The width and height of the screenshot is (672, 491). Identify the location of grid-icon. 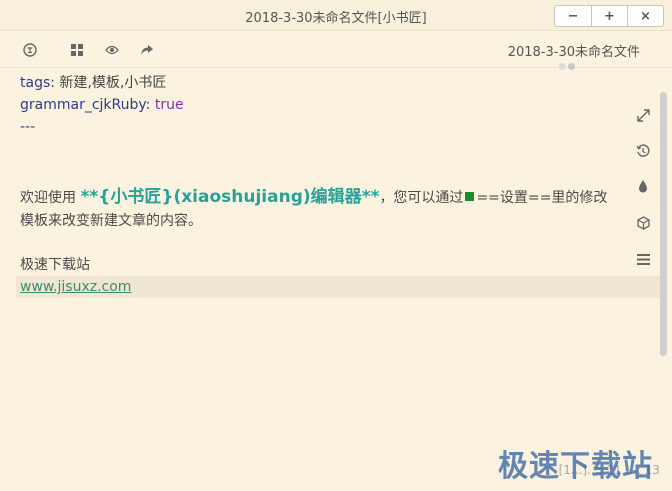
(77, 50).